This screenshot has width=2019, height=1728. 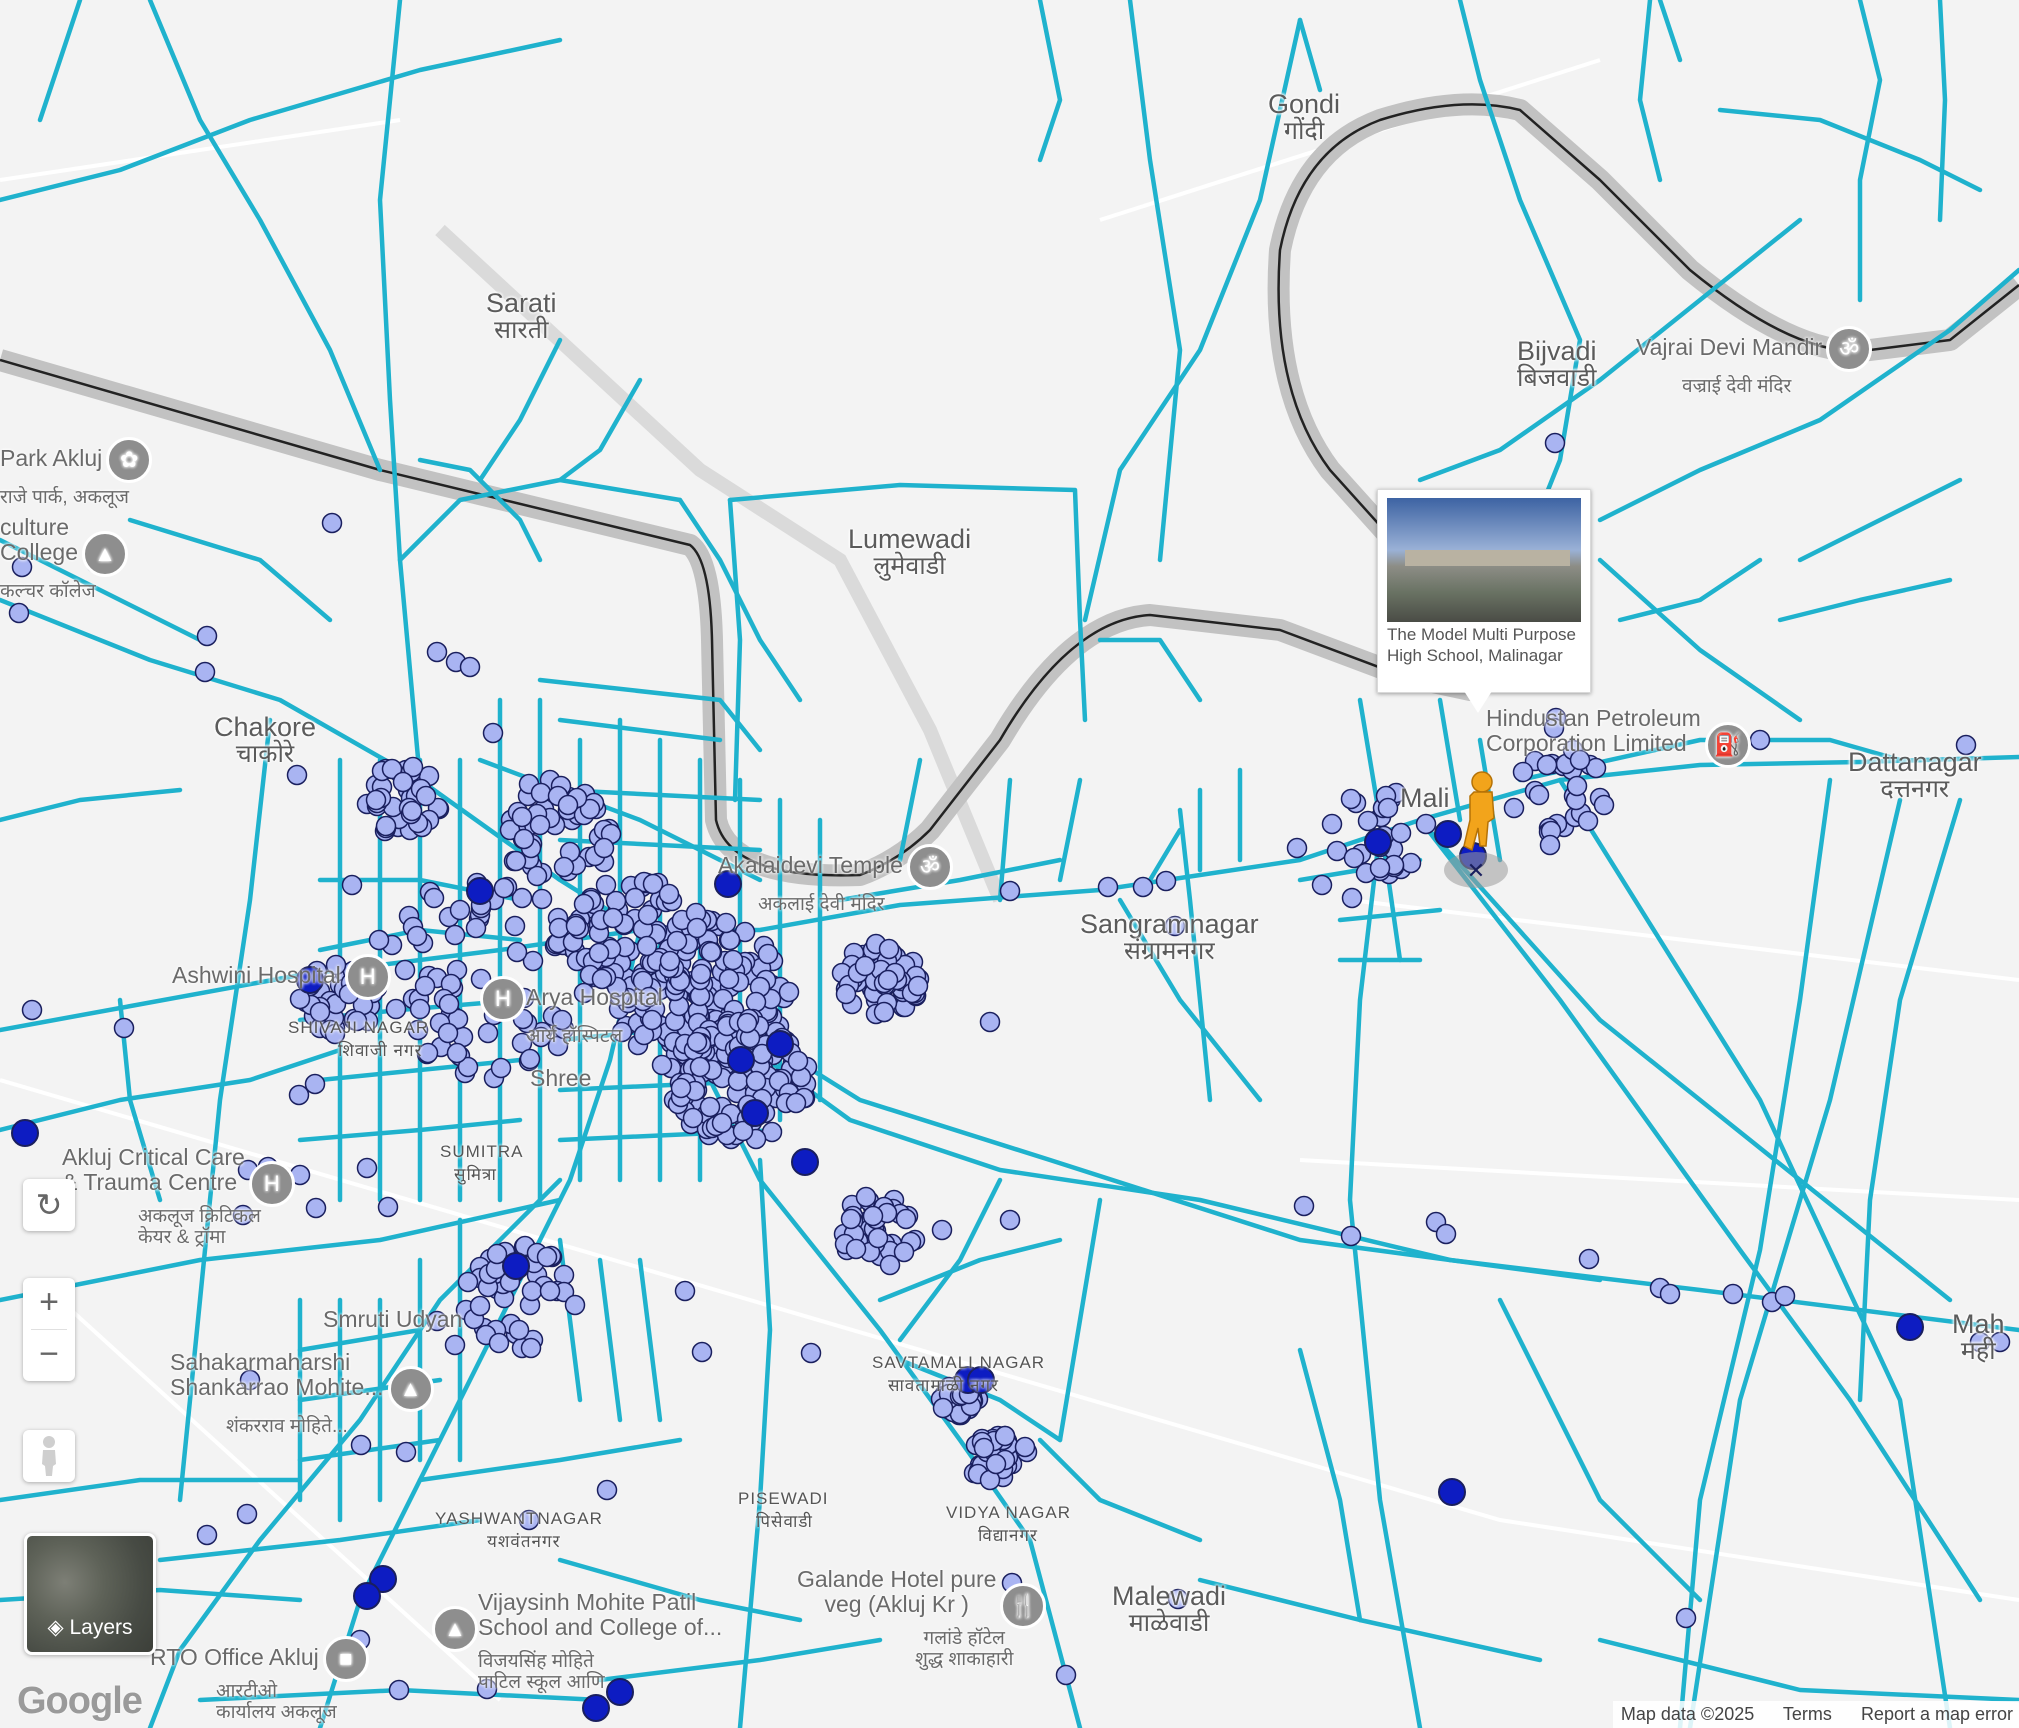 I want to click on poi-ashwini-hospital: Ashwini Hospital H, so click(x=281, y=977).